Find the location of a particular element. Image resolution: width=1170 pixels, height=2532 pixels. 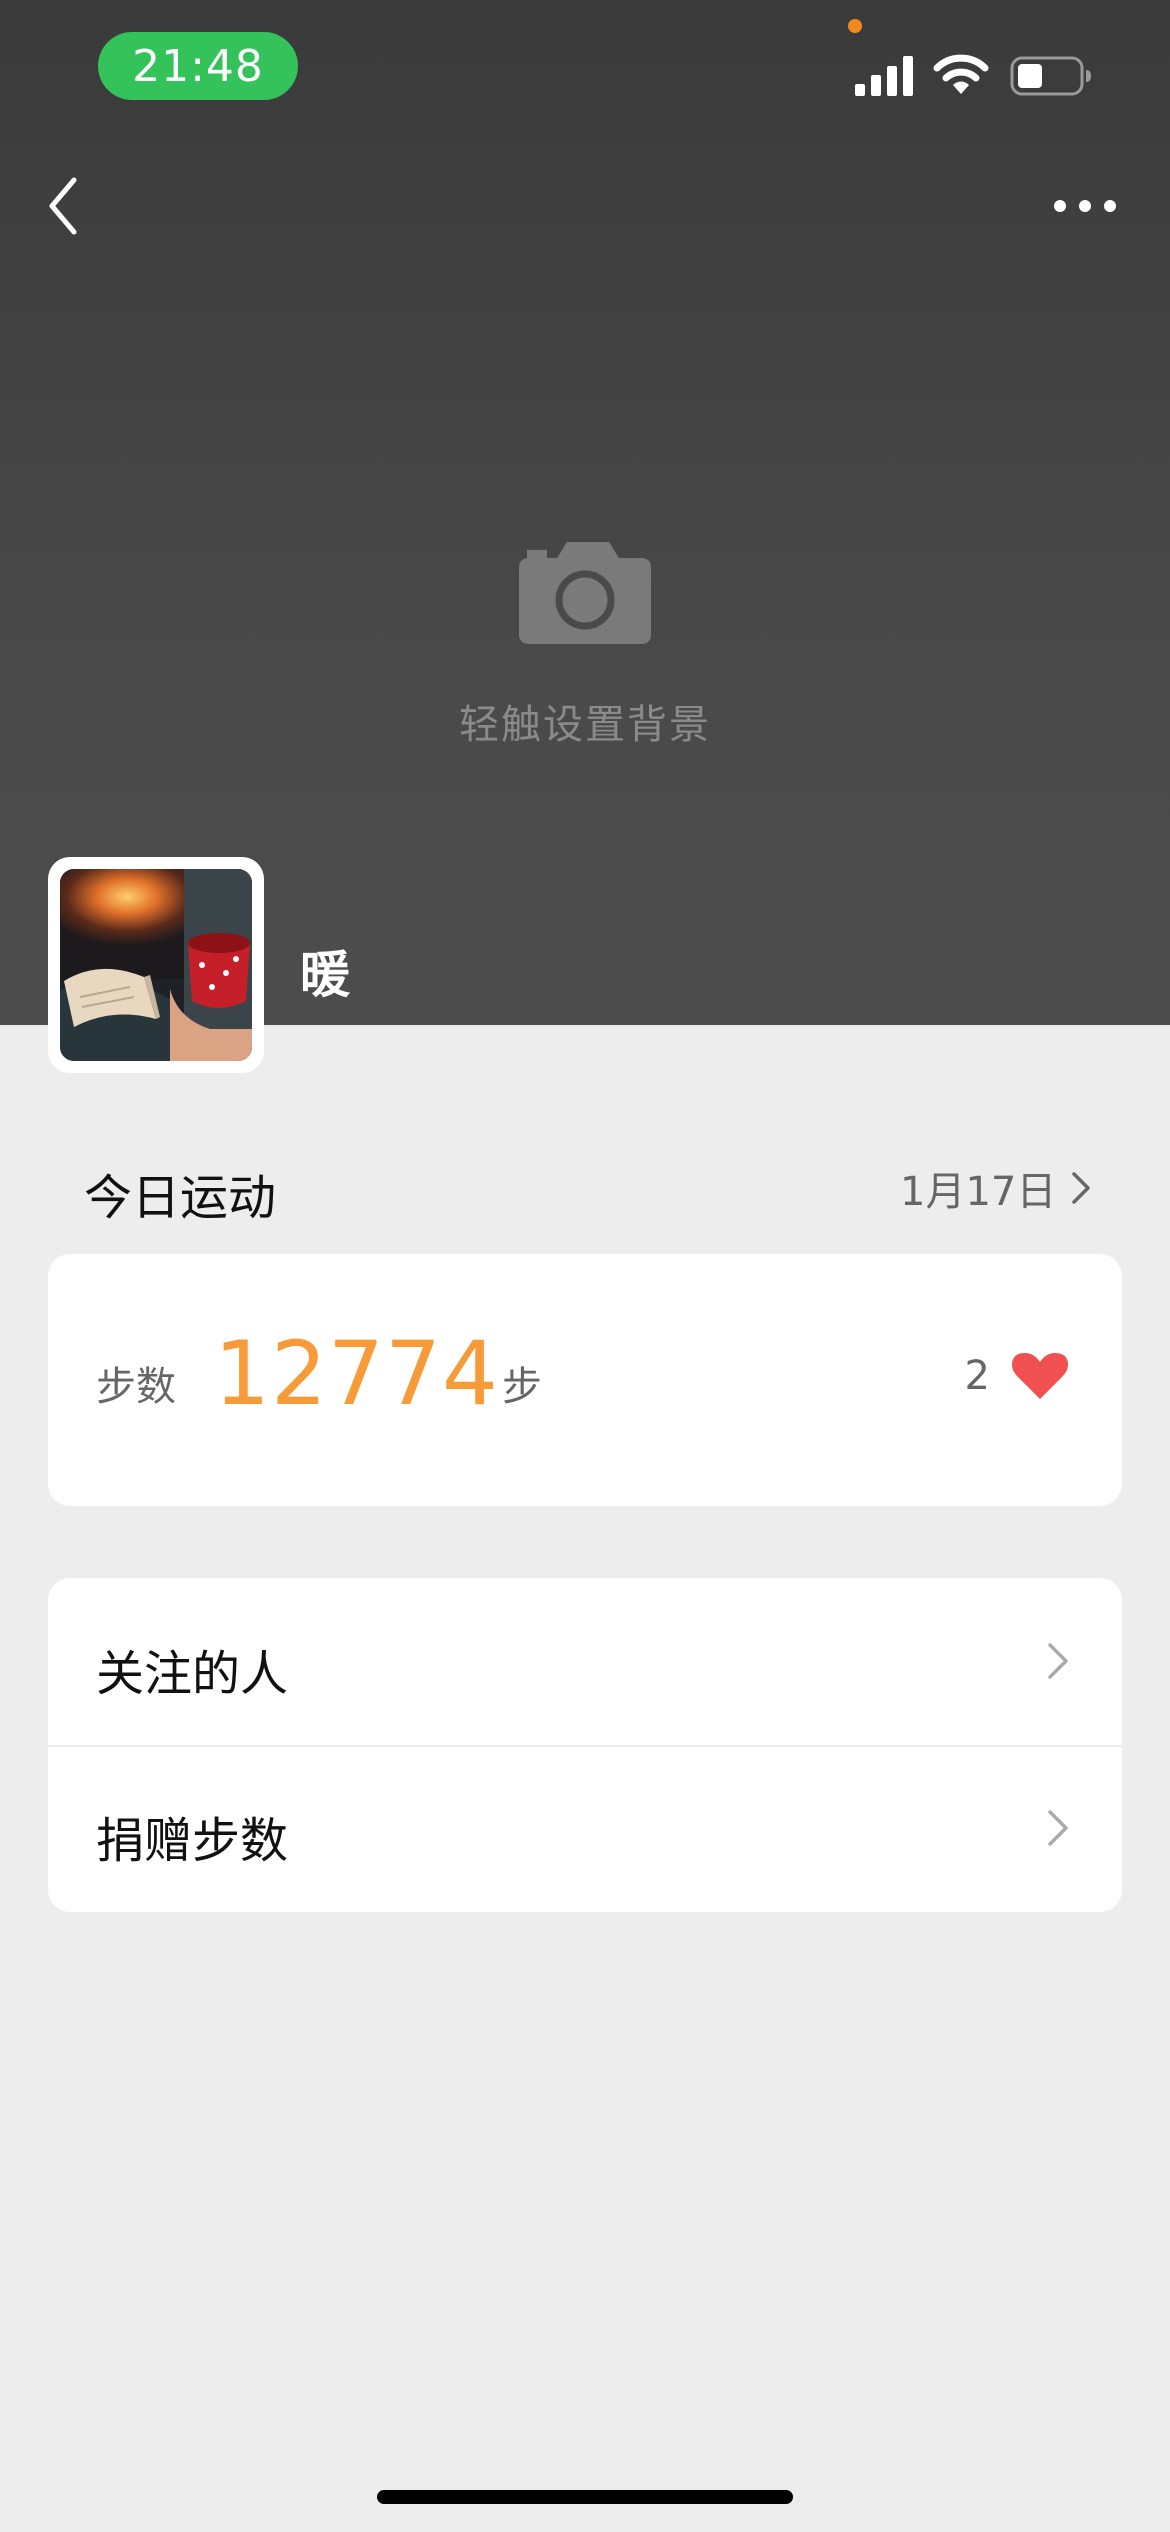

set-background-button: 轻触设置背景 is located at coordinates (585, 645).